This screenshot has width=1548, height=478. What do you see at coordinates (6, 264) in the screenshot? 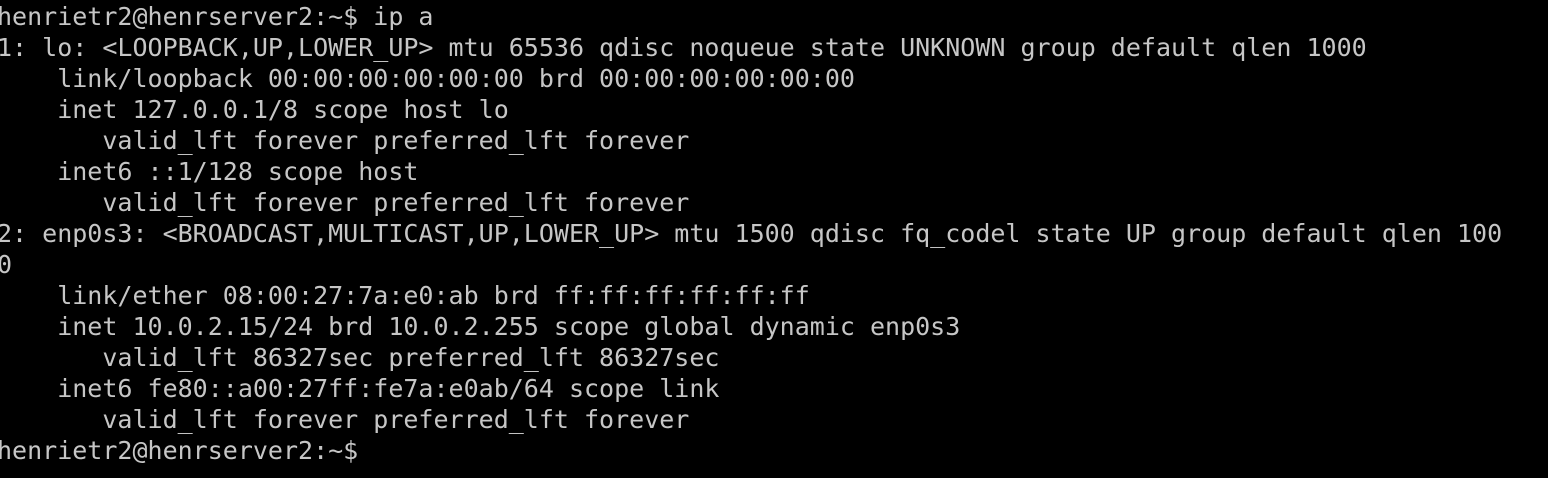
I see `output-line-wrap: 0` at bounding box center [6, 264].